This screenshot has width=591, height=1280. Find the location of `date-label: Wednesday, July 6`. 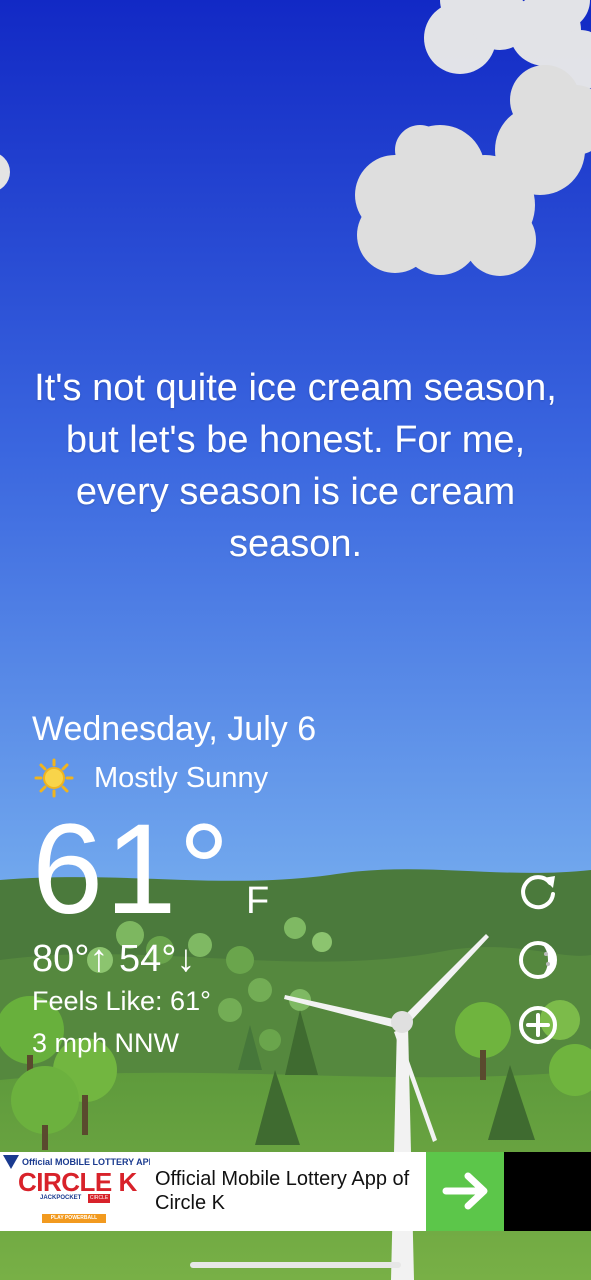

date-label: Wednesday, July 6 is located at coordinates (174, 729).